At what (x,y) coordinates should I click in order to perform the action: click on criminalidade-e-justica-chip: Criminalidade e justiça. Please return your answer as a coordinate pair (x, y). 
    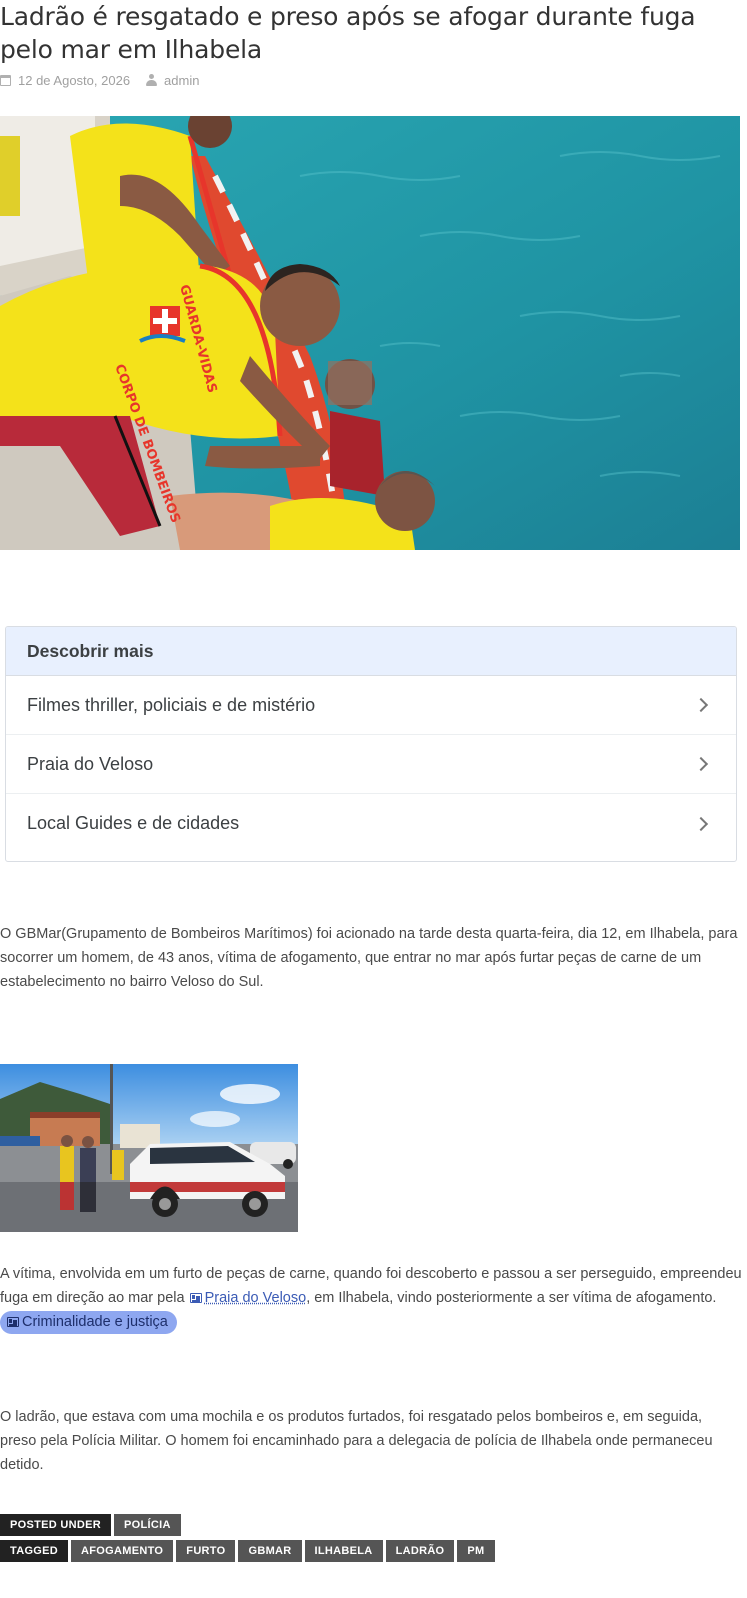
    Looking at the image, I should click on (88, 1322).